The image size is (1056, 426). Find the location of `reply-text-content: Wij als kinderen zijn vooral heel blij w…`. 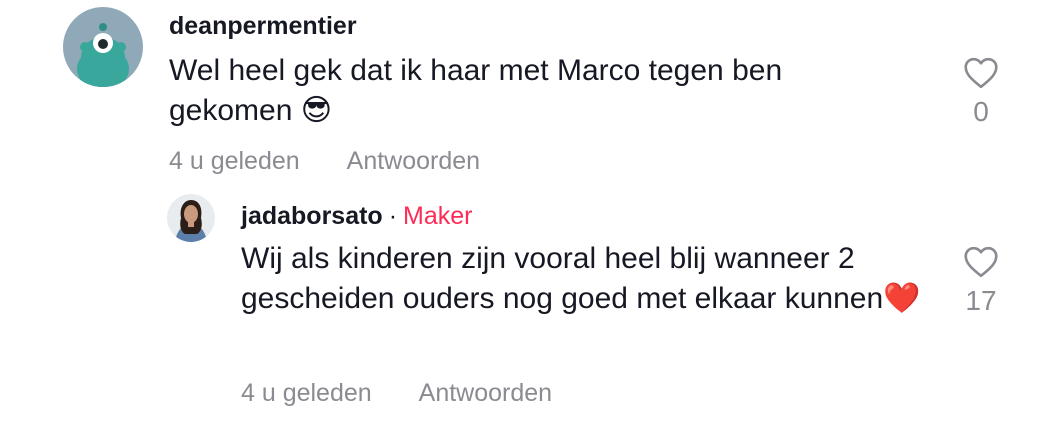

reply-text-content: Wij als kinderen zijn vooral heel blij w… is located at coordinates (581, 278).